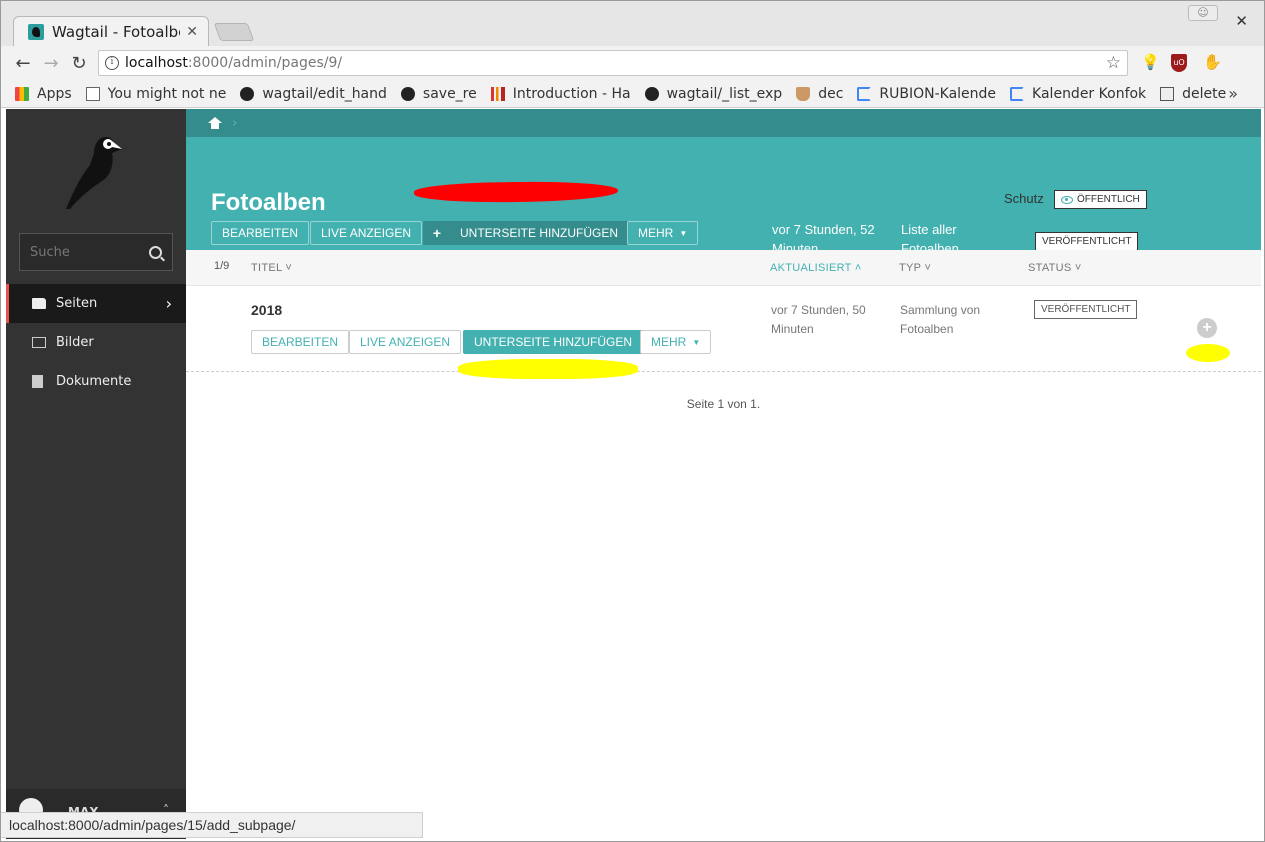  Describe the element at coordinates (548, 369) in the screenshot. I see `yellow-highlight-mark` at that location.